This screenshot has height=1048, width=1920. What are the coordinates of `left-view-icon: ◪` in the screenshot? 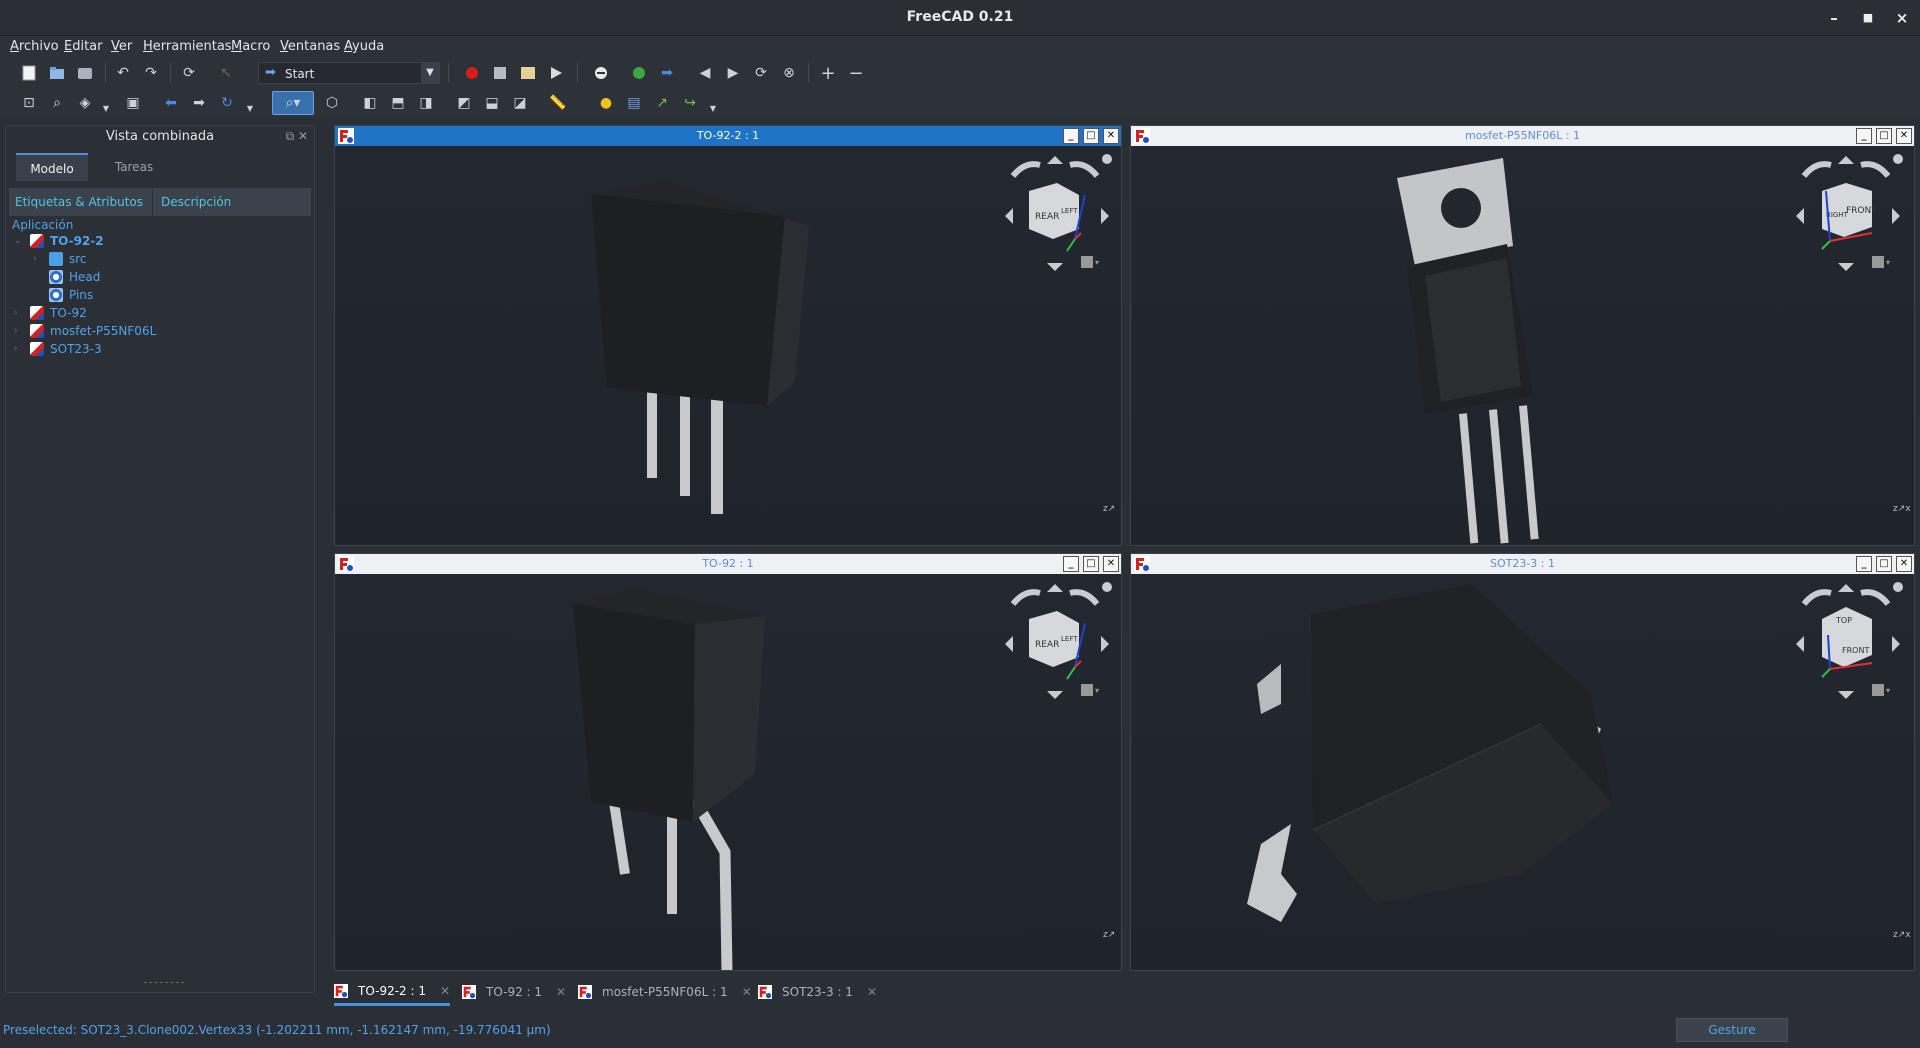 It's located at (520, 103).